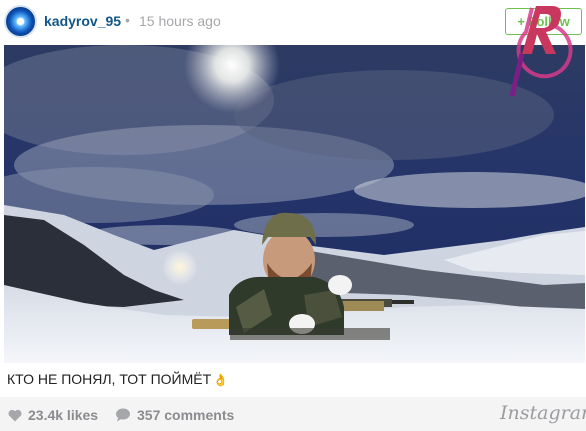 The width and height of the screenshot is (586, 431). Describe the element at coordinates (109, 379) in the screenshot. I see `caption-body: КТО НЕ ПОНЯЛ, ТОТ ПОЙМЁТ` at that location.